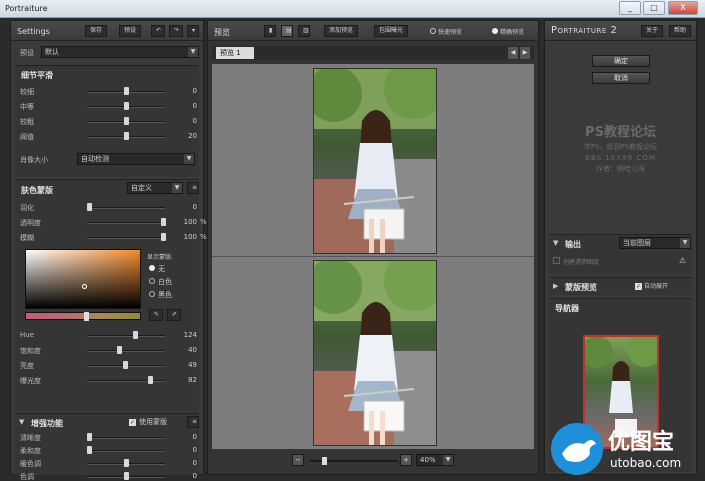 Image resolution: width=705 pixels, height=481 pixels. What do you see at coordinates (637, 243) in the screenshot?
I see `output-value: 当前图层` at bounding box center [637, 243].